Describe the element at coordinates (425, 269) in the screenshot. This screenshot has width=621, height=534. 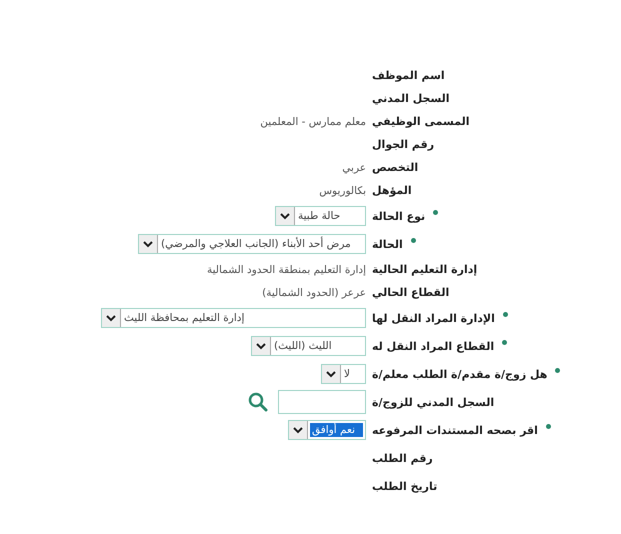
I see `field-label: إدارة التعليم الحالية` at that location.